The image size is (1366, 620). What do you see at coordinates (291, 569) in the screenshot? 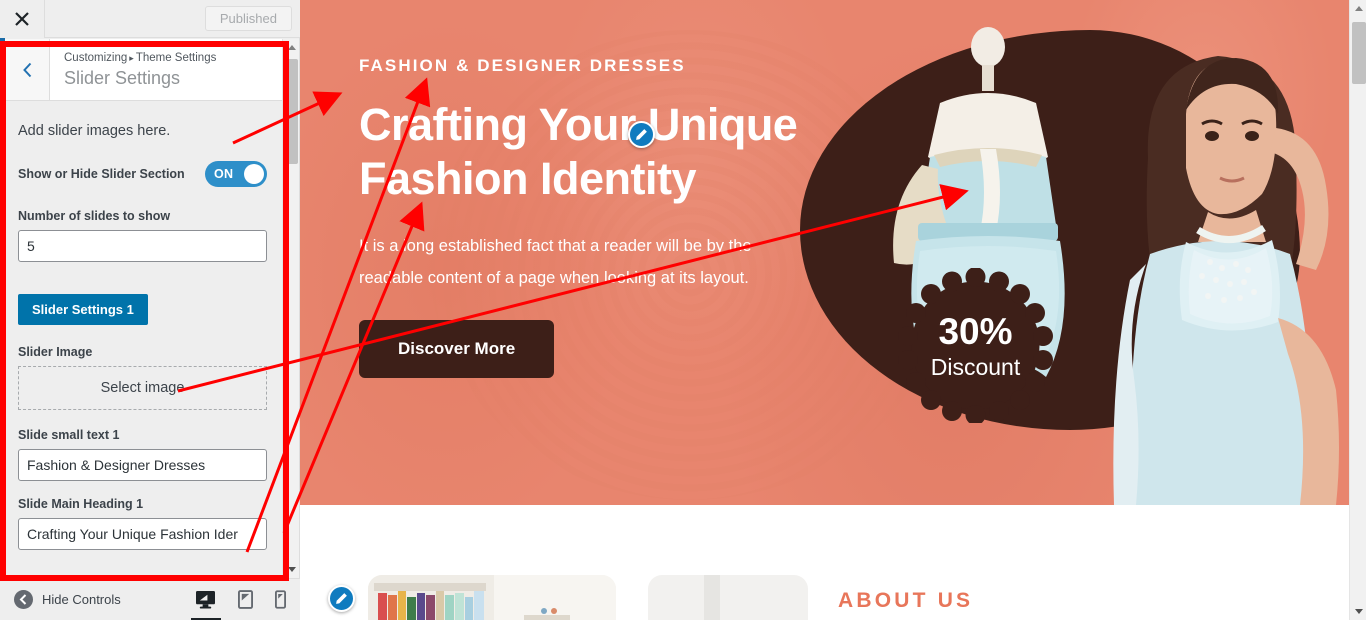
I see `scroll-down-icon` at bounding box center [291, 569].